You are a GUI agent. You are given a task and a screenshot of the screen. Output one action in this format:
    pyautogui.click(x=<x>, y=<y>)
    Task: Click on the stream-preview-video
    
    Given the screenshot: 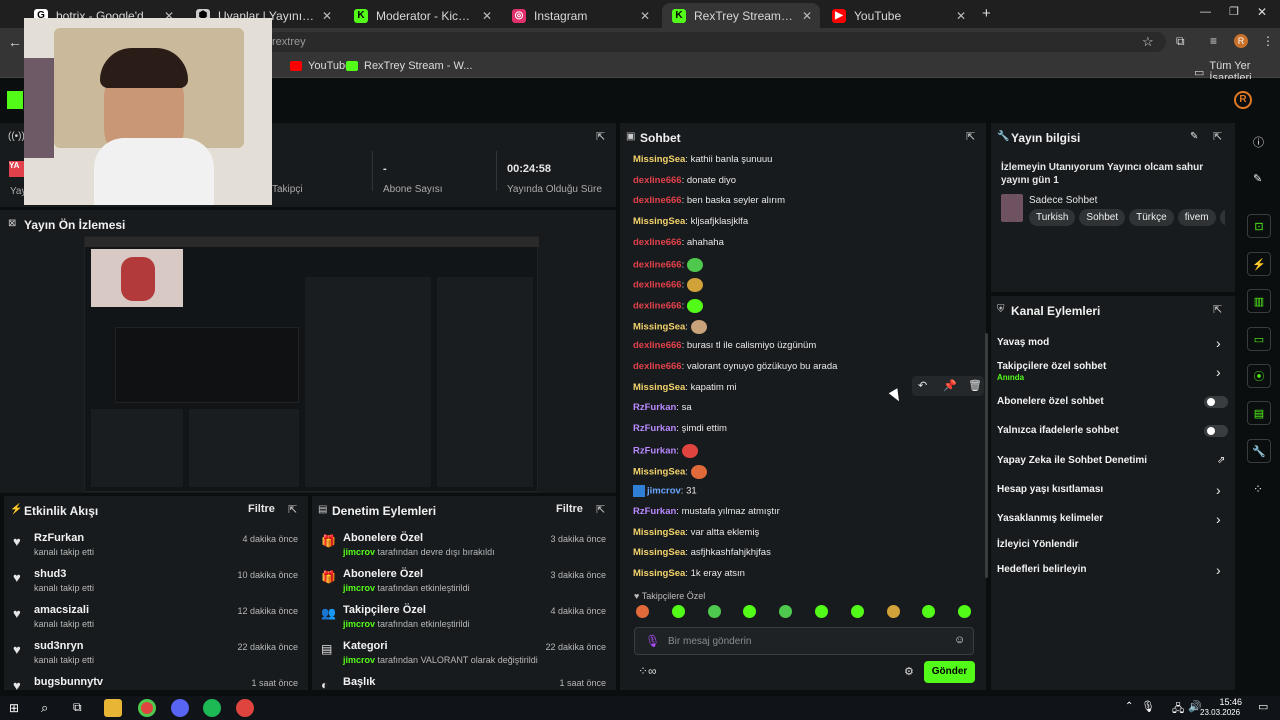 What is the action you would take?
    pyautogui.click(x=311, y=364)
    